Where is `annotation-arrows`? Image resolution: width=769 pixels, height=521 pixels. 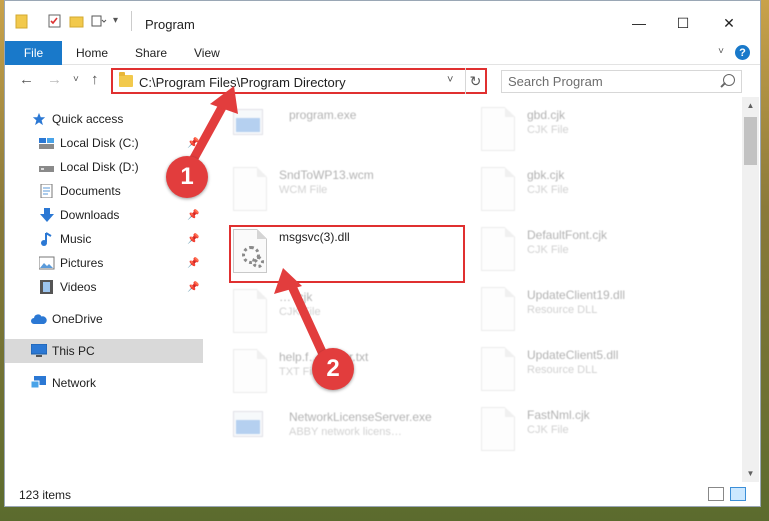 annotation-arrows is located at coordinates (257, 221).